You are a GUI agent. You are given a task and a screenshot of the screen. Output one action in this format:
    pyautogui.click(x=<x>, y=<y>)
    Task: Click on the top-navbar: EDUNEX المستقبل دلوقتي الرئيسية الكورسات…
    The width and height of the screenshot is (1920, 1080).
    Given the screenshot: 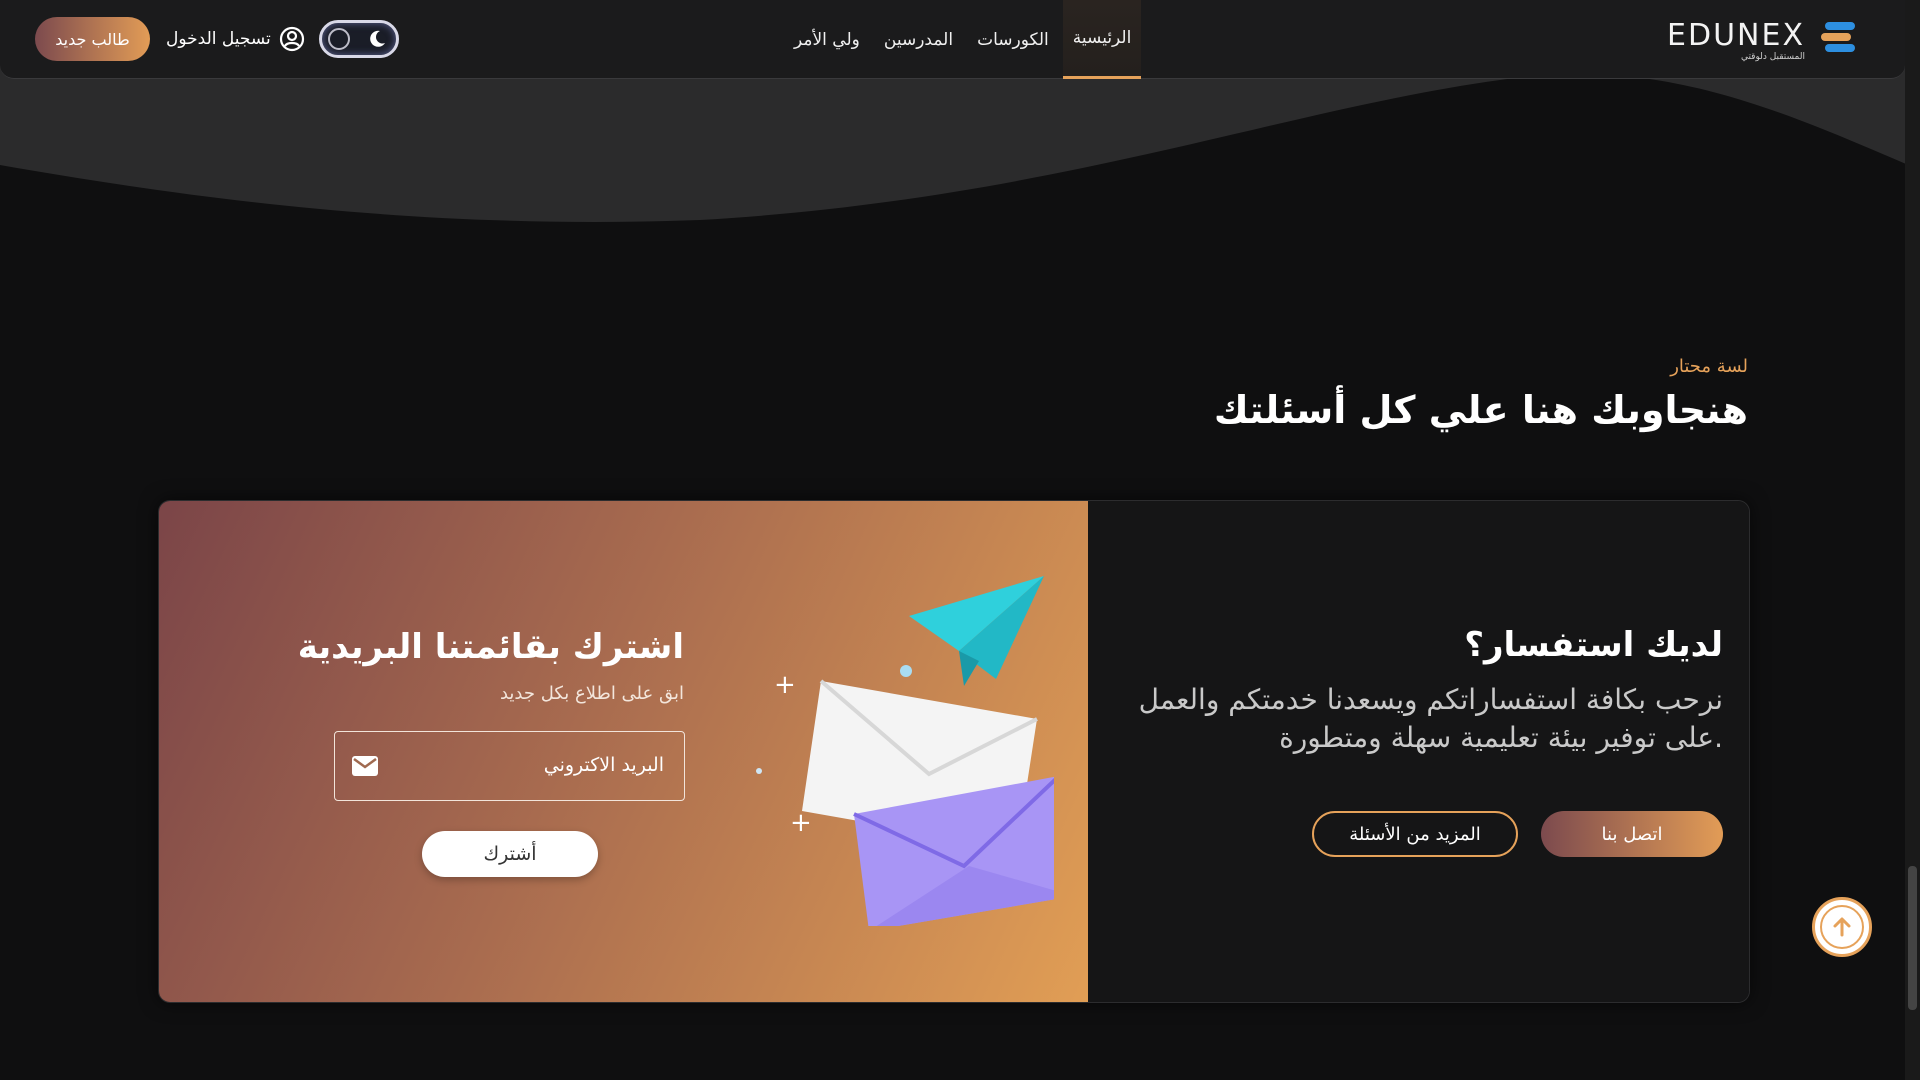 What is the action you would take?
    pyautogui.click(x=952, y=39)
    